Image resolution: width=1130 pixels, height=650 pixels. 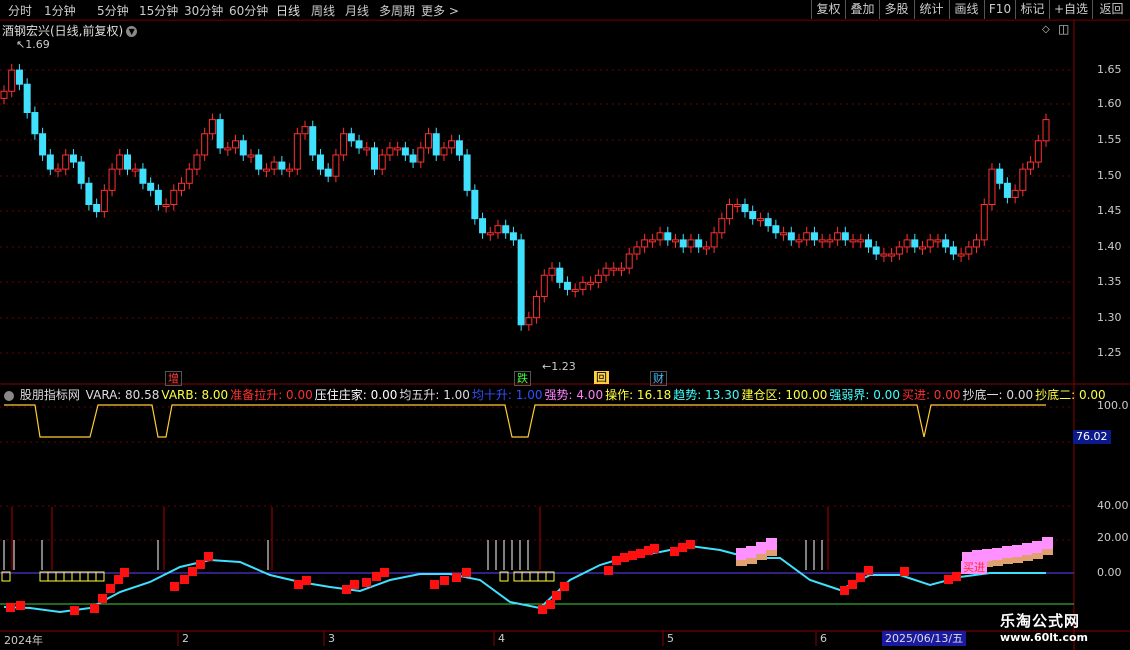 What do you see at coordinates (1109, 103) in the screenshot?
I see `price-axis-label: 1.60` at bounding box center [1109, 103].